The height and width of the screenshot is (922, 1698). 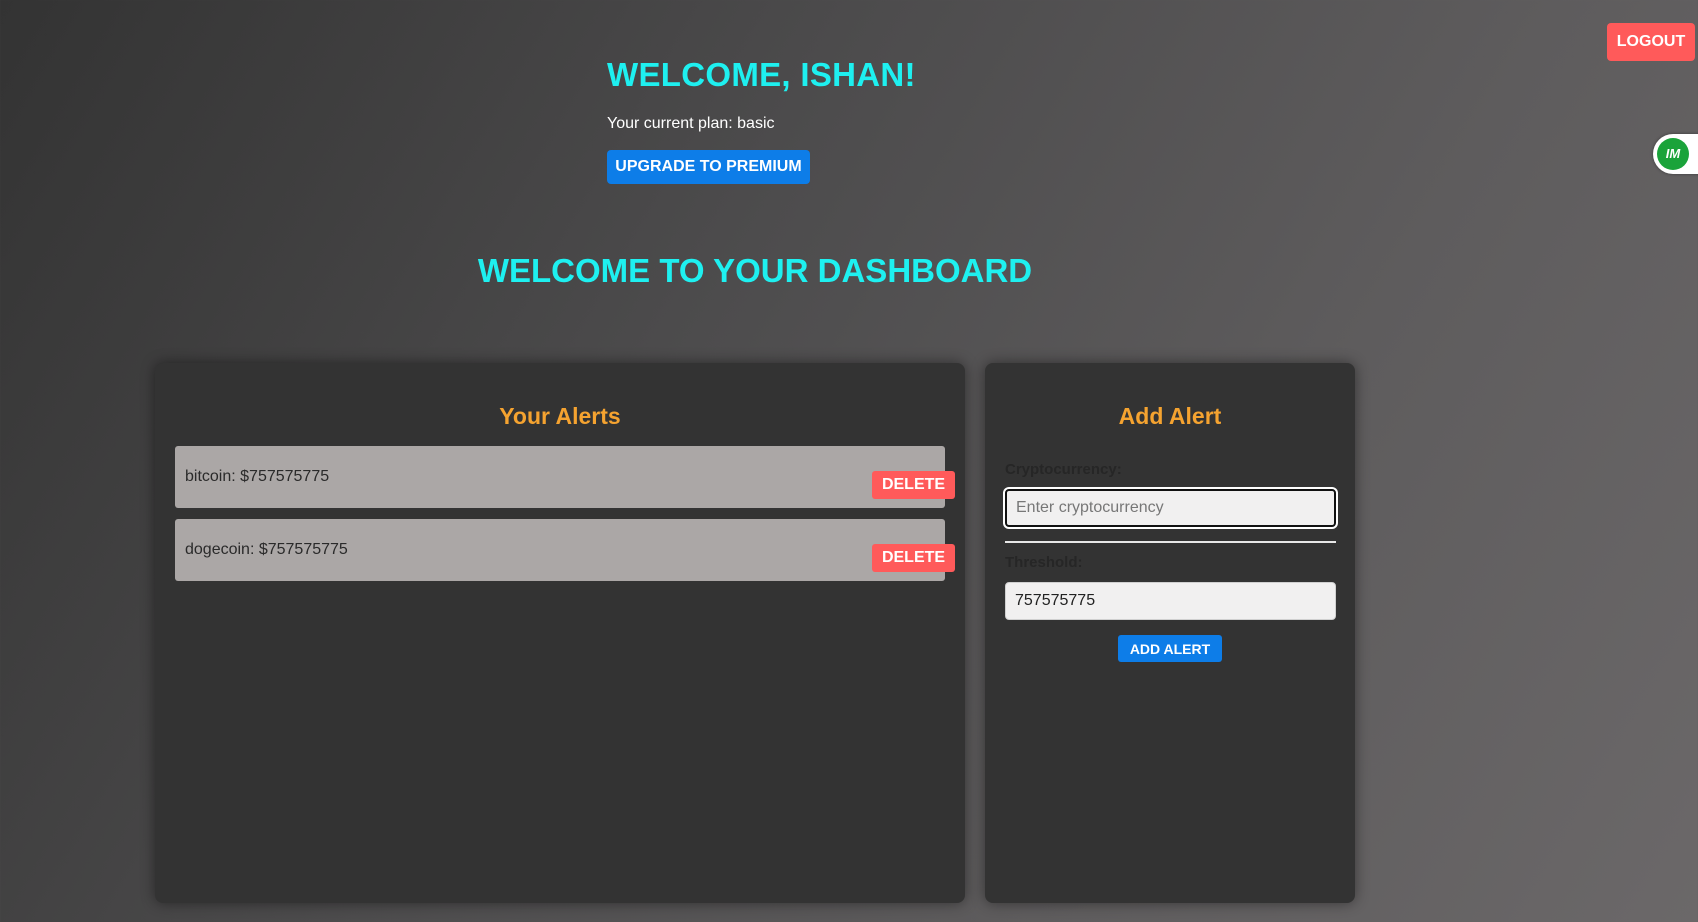 What do you see at coordinates (1170, 648) in the screenshot?
I see `add-alert-button: ADD ALERT` at bounding box center [1170, 648].